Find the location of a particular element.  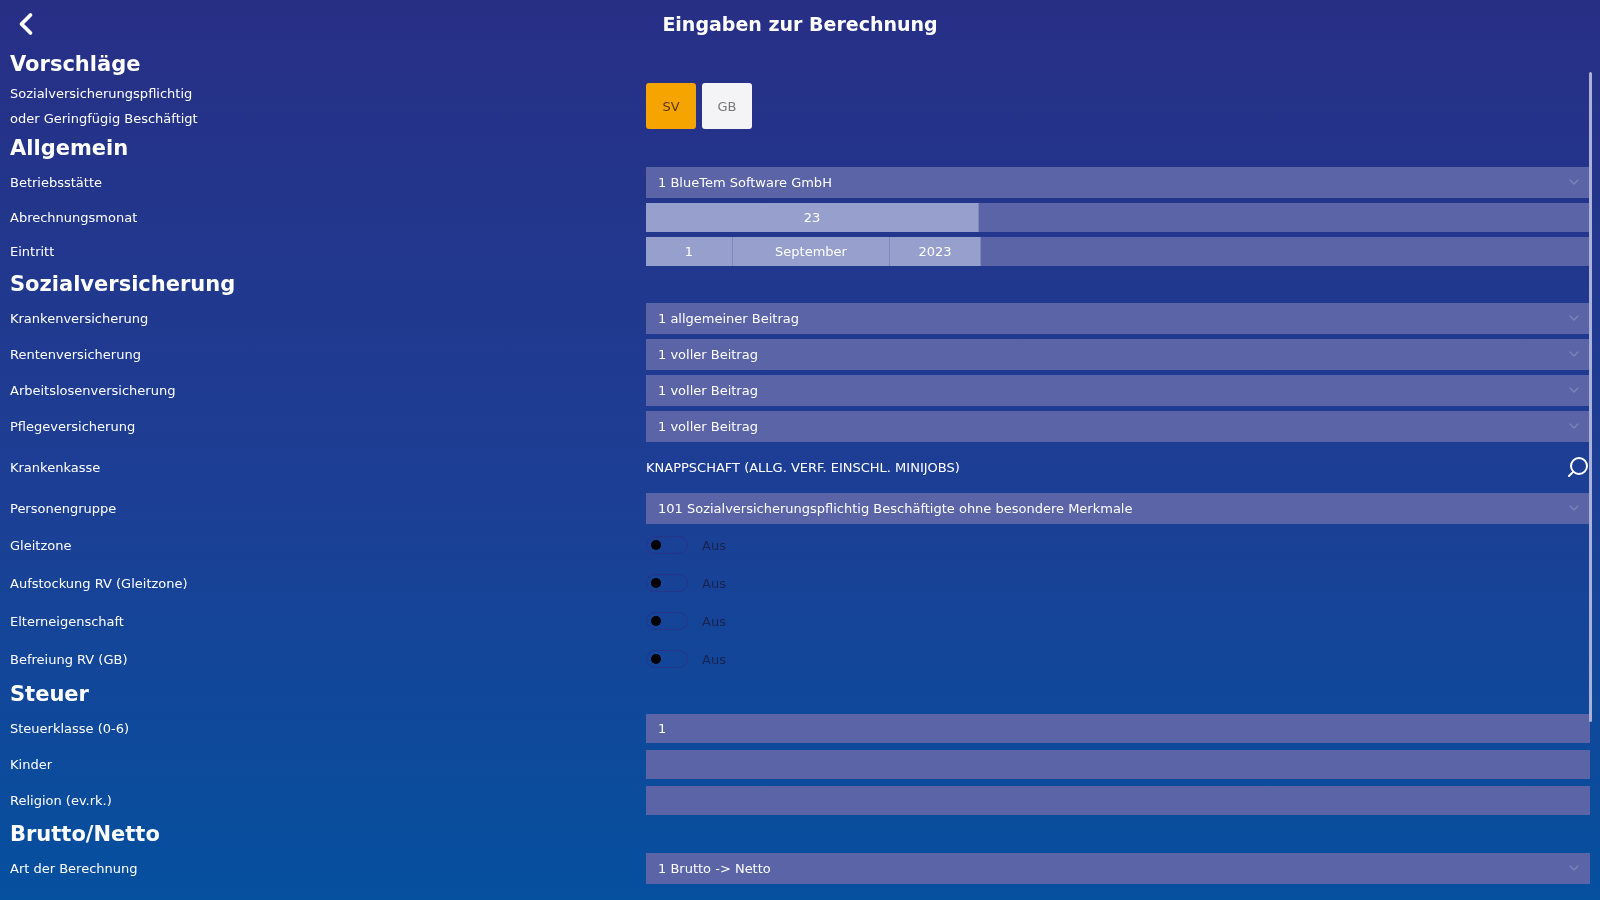

field-label: Krankenversicherung is located at coordinates (80, 318).